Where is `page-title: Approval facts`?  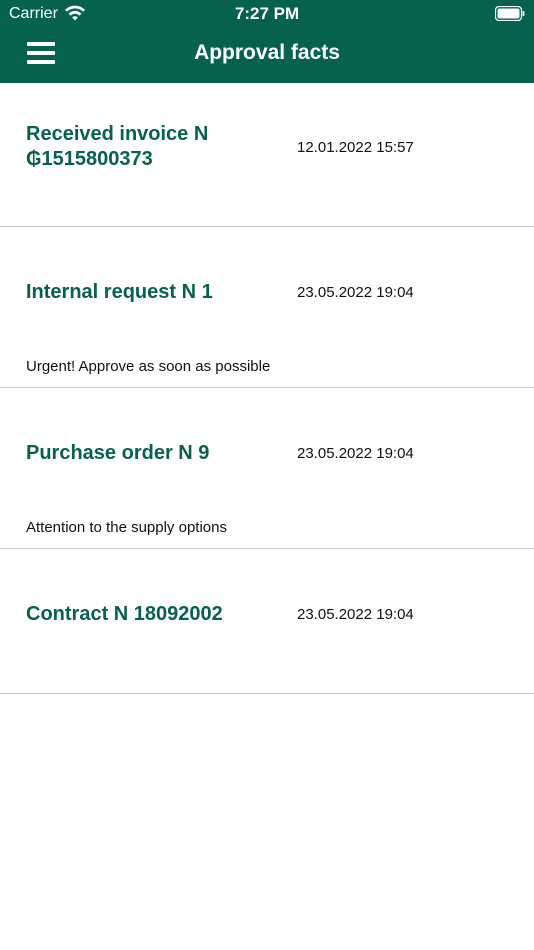 page-title: Approval facts is located at coordinates (267, 52).